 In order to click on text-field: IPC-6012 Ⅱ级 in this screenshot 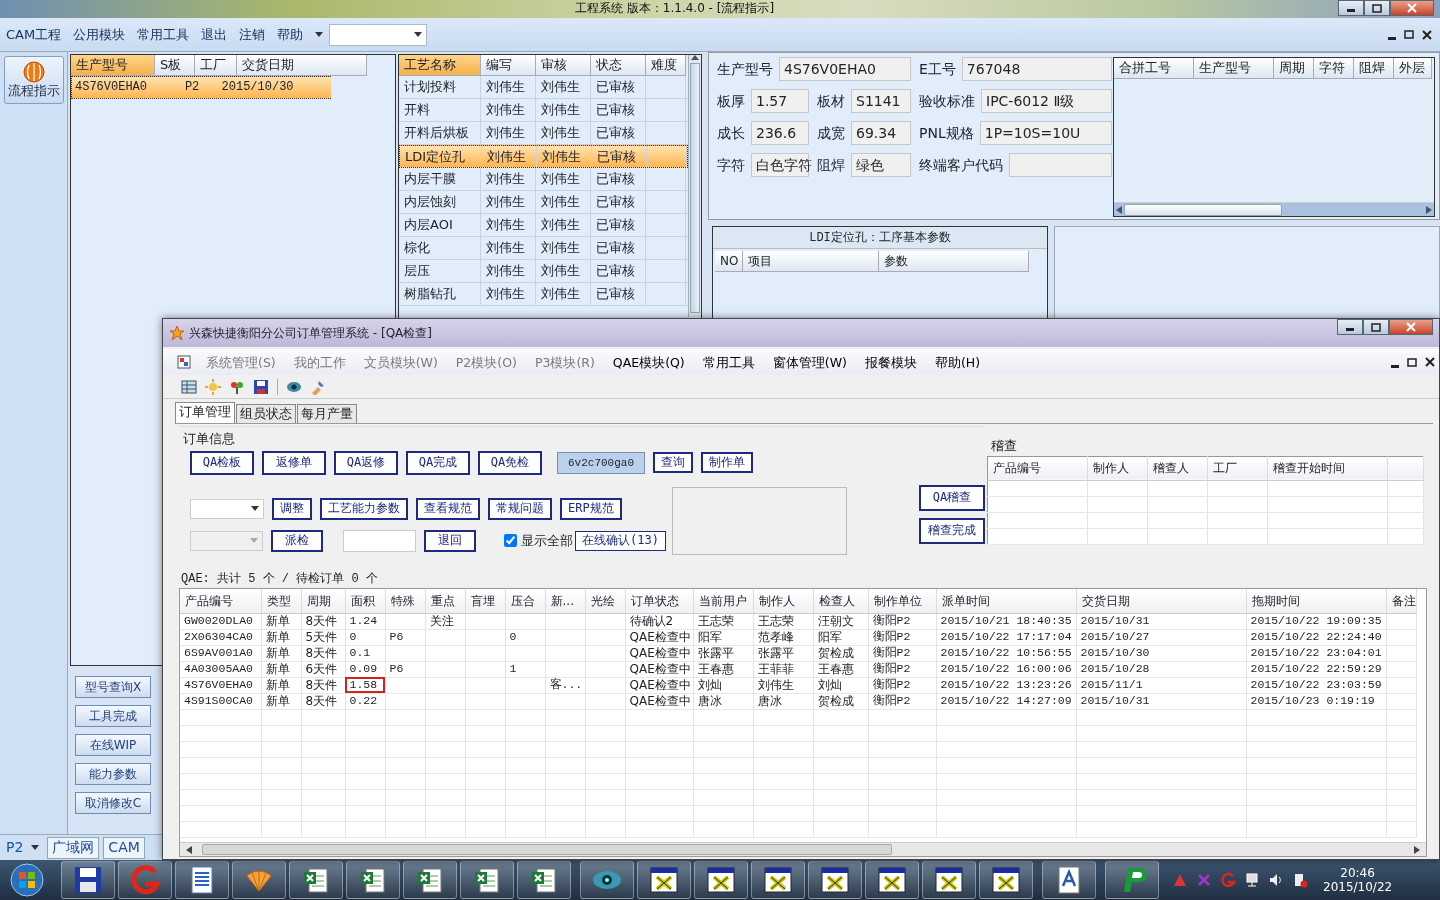, I will do `click(1046, 101)`.